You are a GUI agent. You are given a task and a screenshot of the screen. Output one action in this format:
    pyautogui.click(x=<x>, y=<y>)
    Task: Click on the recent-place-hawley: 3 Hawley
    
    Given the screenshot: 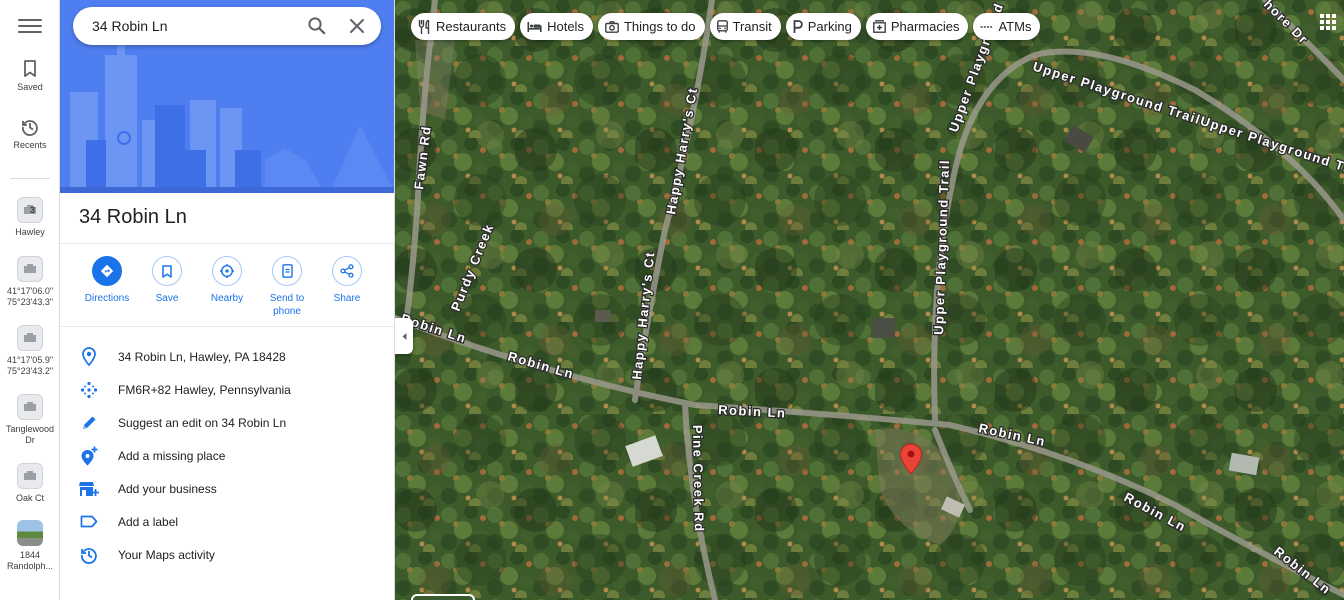 What is the action you would take?
    pyautogui.click(x=30, y=217)
    